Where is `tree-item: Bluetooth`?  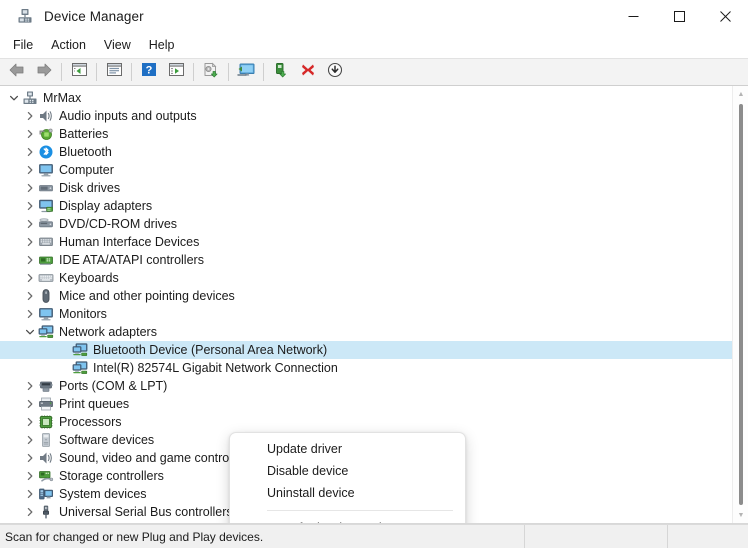 tree-item: Bluetooth is located at coordinates (366, 152).